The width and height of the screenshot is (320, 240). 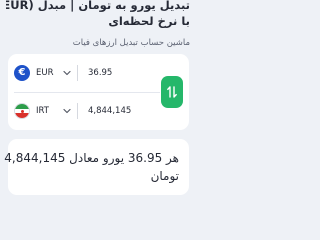 What do you see at coordinates (49, 73) in the screenshot?
I see `from-currency-select: EUR` at bounding box center [49, 73].